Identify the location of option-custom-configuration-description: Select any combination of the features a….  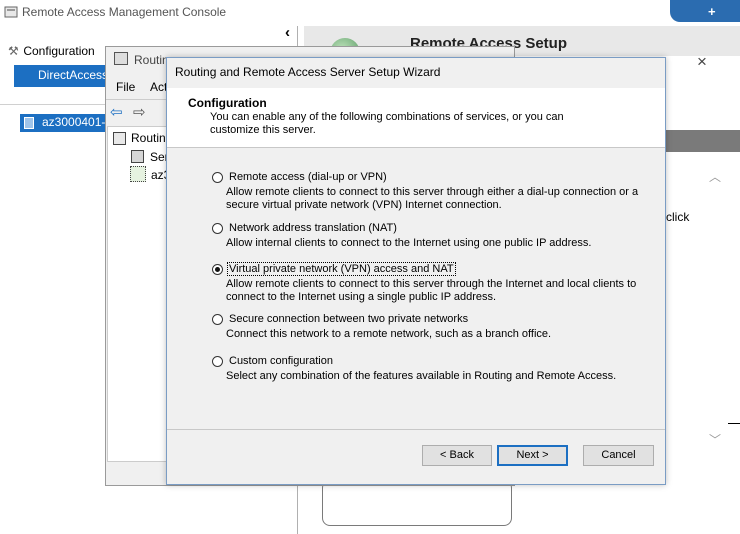
(421, 376).